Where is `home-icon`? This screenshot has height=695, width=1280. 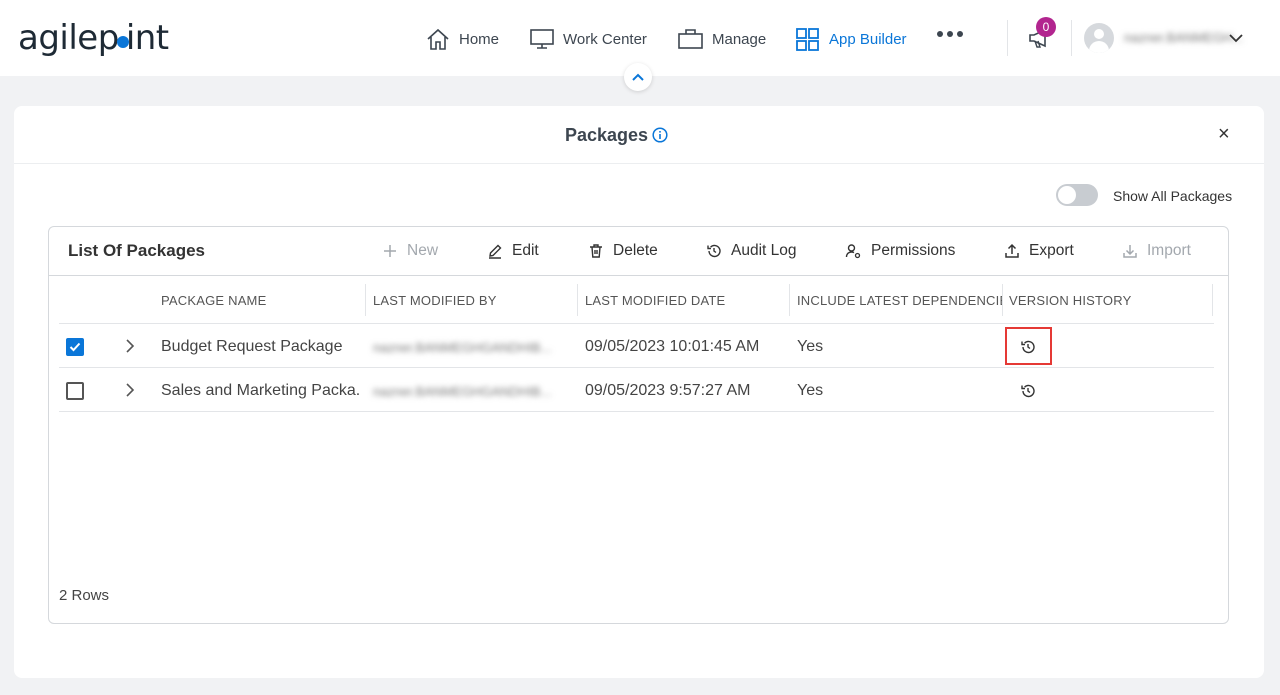
home-icon is located at coordinates (438, 39).